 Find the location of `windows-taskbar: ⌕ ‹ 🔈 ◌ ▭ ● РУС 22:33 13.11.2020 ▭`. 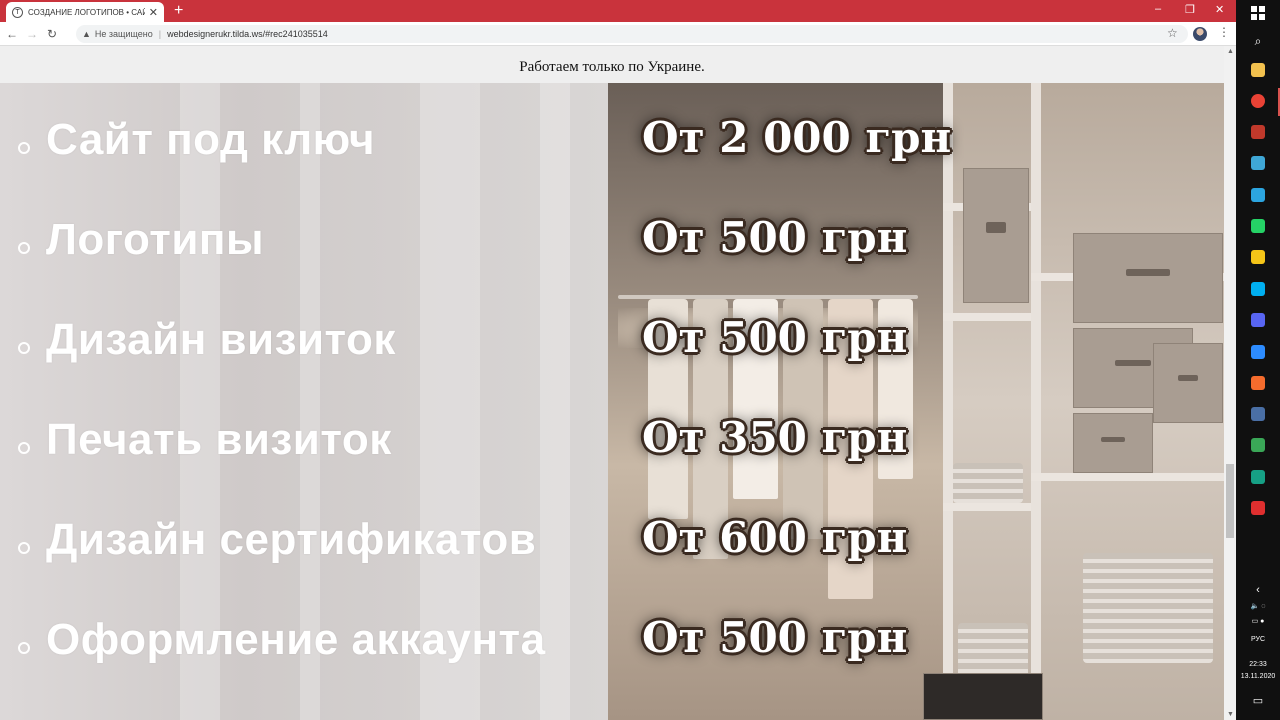

windows-taskbar: ⌕ ‹ 🔈 ◌ ▭ ● РУС 22:33 13.11.2020 ▭ is located at coordinates (1258, 360).